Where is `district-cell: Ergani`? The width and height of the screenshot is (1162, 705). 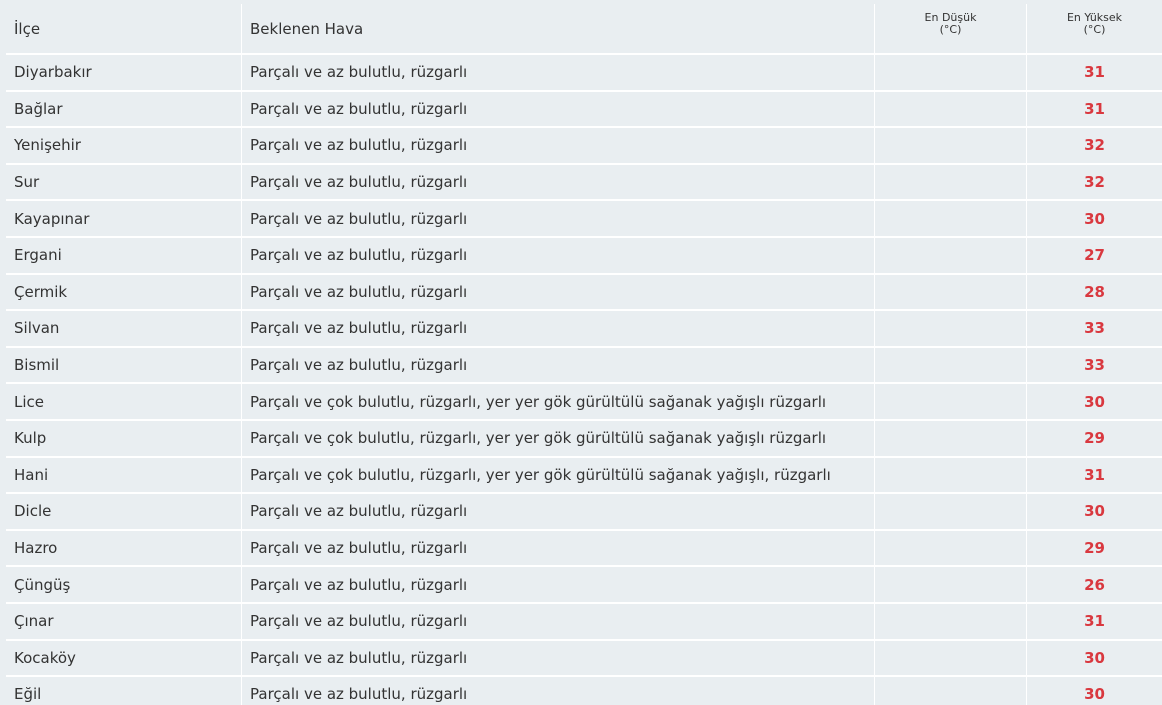
district-cell: Ergani is located at coordinates (124, 256).